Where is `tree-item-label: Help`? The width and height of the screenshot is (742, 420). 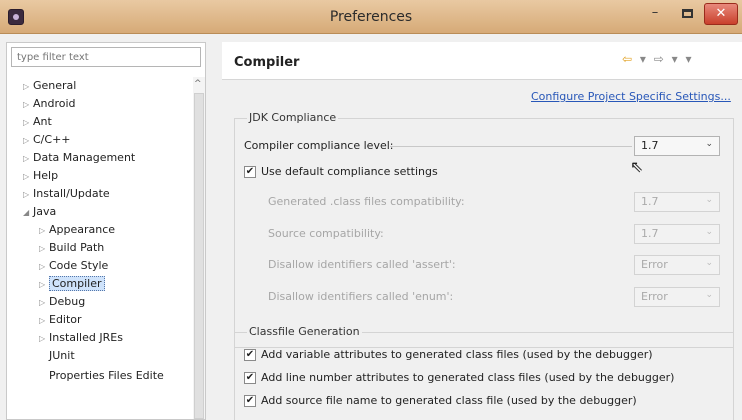 tree-item-label: Help is located at coordinates (46, 175).